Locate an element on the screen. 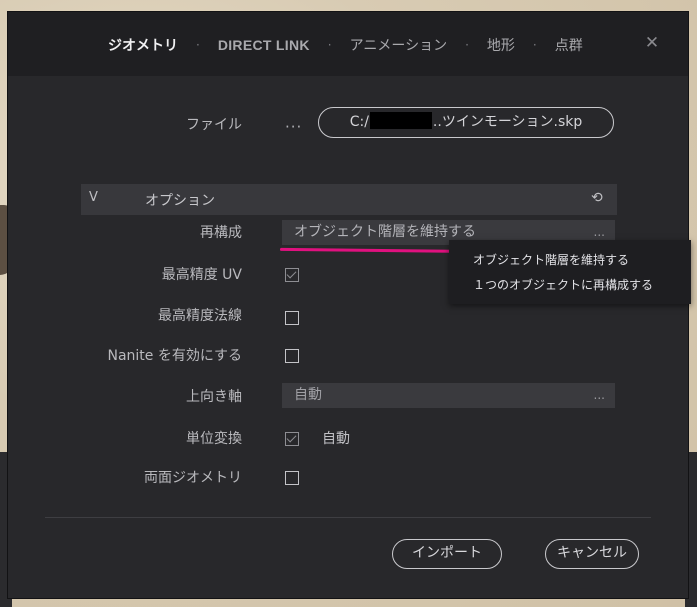  normals-label: 最高精度法線 is located at coordinates (200, 316).